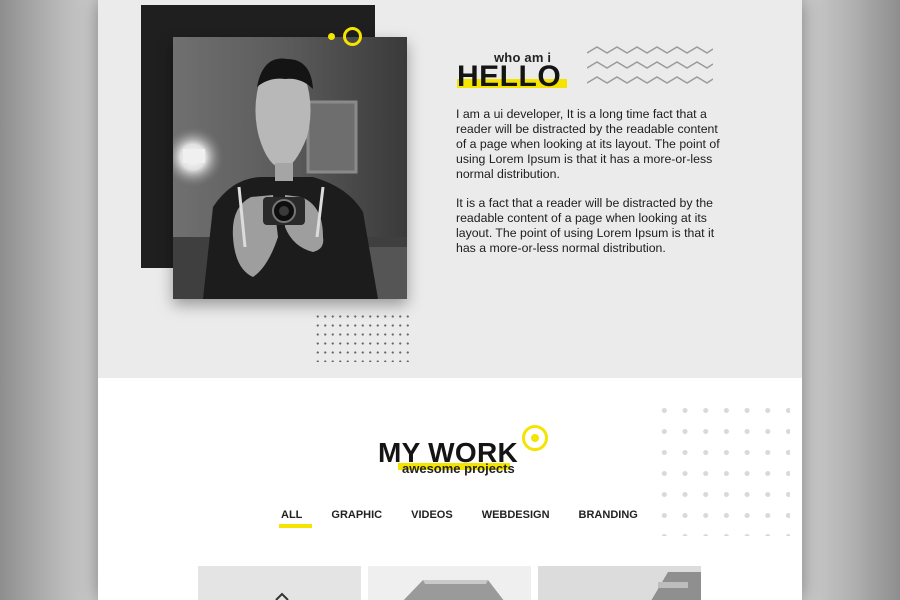  What do you see at coordinates (650, 65) in the screenshot?
I see `zigzag-pattern-icon` at bounding box center [650, 65].